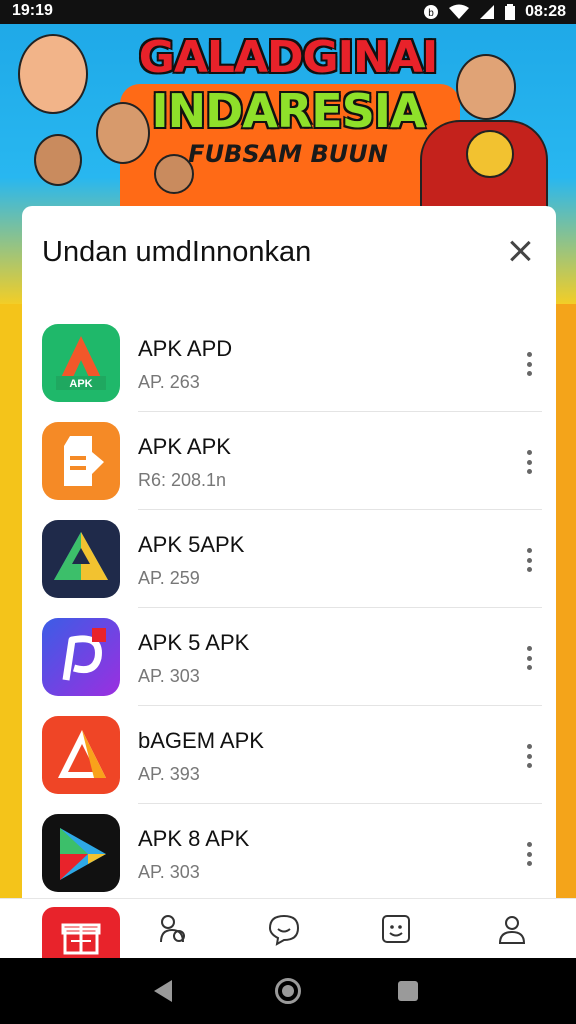 Image resolution: width=576 pixels, height=1024 pixels. Describe the element at coordinates (169, 382) in the screenshot. I see `app-meta: AP. 263` at that location.